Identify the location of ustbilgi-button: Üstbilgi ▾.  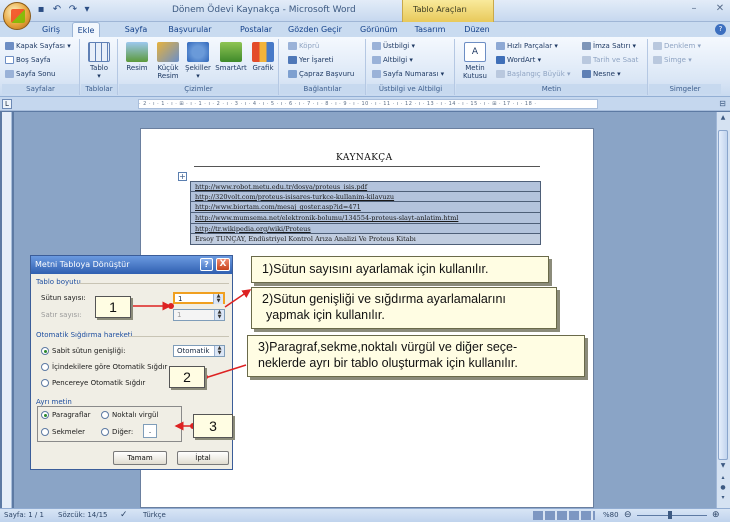
(393, 46).